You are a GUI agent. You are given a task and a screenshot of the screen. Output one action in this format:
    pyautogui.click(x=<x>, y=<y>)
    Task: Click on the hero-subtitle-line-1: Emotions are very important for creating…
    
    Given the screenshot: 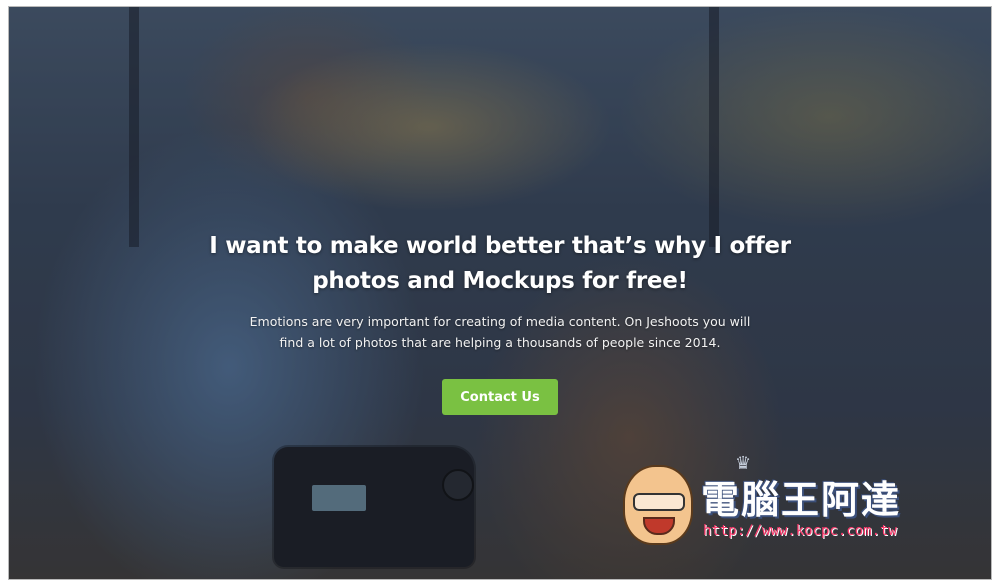 What is the action you would take?
    pyautogui.click(x=500, y=321)
    